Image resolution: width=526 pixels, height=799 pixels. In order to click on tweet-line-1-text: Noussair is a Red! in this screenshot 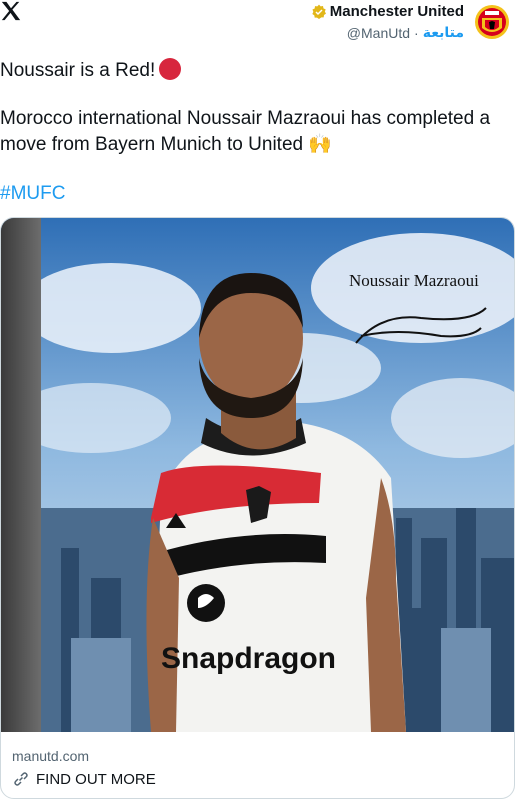, I will do `click(78, 70)`.